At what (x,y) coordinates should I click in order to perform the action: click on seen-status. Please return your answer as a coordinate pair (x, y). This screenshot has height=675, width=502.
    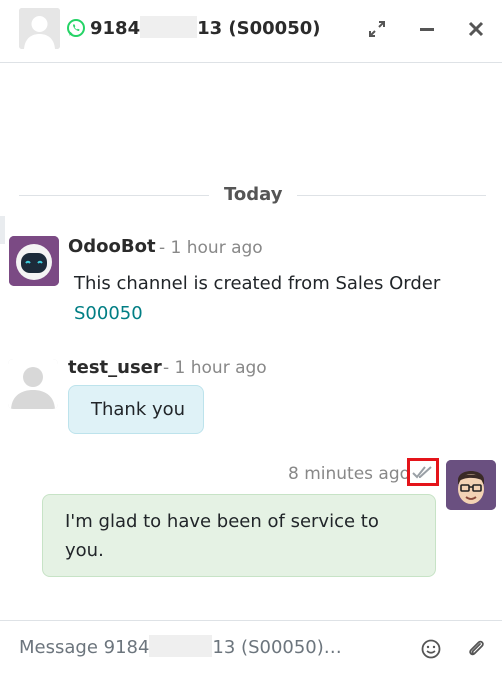
    Looking at the image, I should click on (423, 472).